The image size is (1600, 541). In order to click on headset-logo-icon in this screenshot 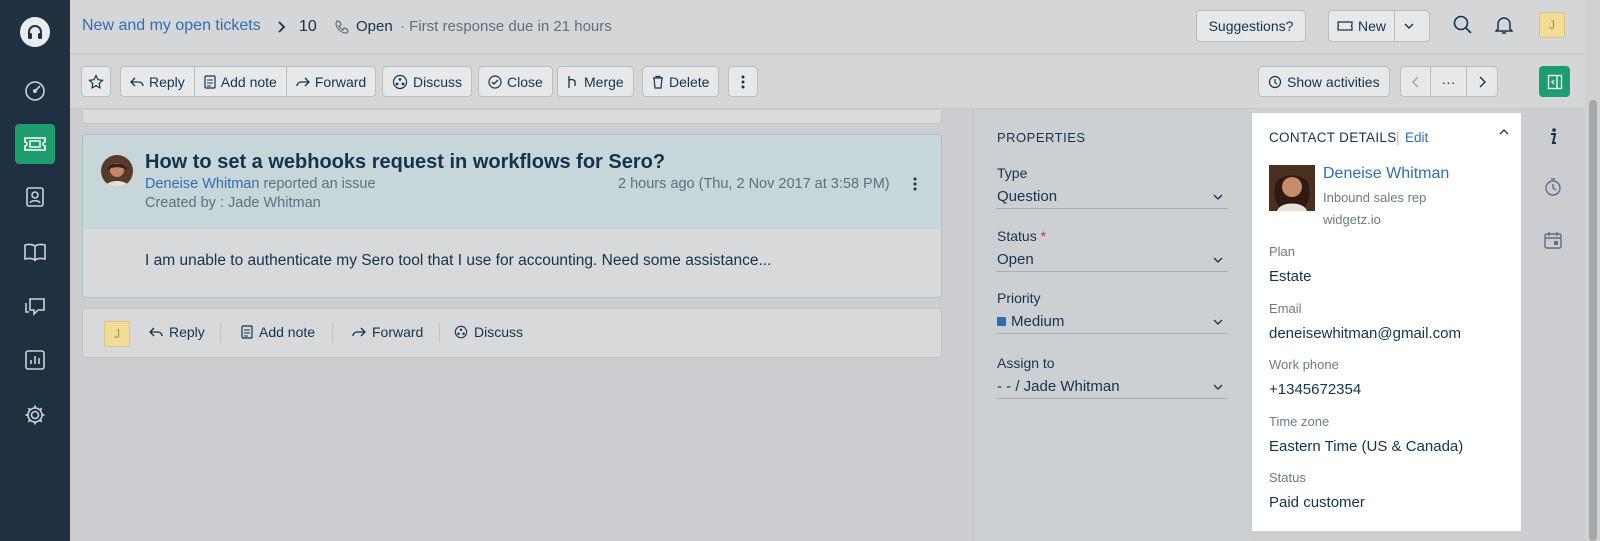, I will do `click(35, 32)`.